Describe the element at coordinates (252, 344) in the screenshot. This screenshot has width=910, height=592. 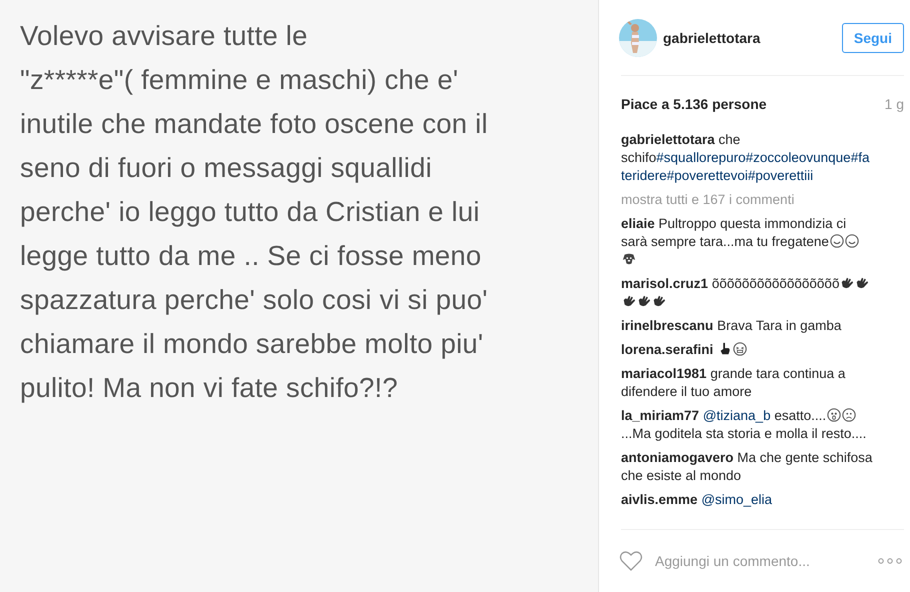
I see `post-text-line: chiamare il mondo sarebbe molto piu'` at that location.